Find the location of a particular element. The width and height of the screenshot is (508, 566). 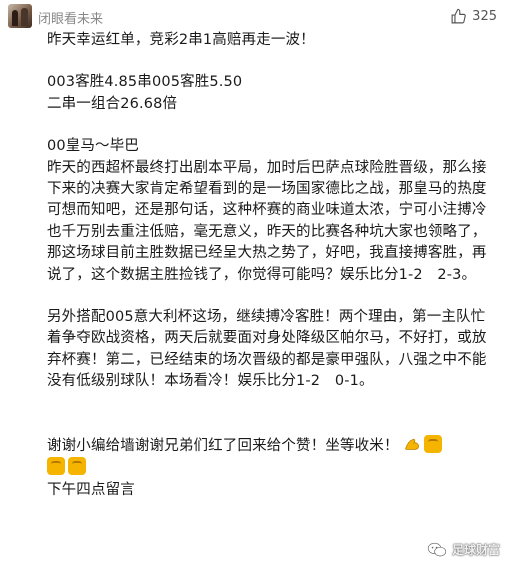

time-note: 下午四点留言 is located at coordinates (91, 489).